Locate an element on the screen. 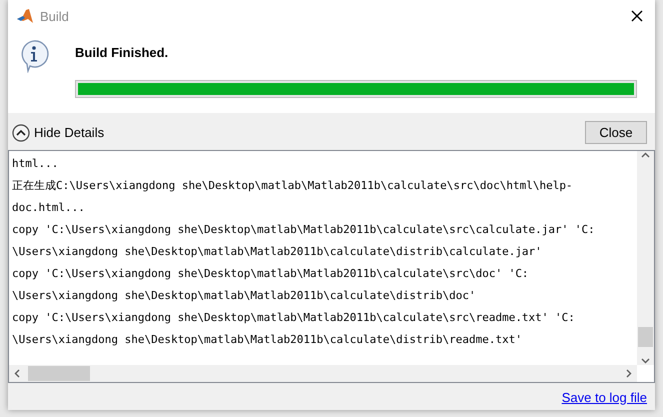  scroll-up-icon is located at coordinates (645, 155).